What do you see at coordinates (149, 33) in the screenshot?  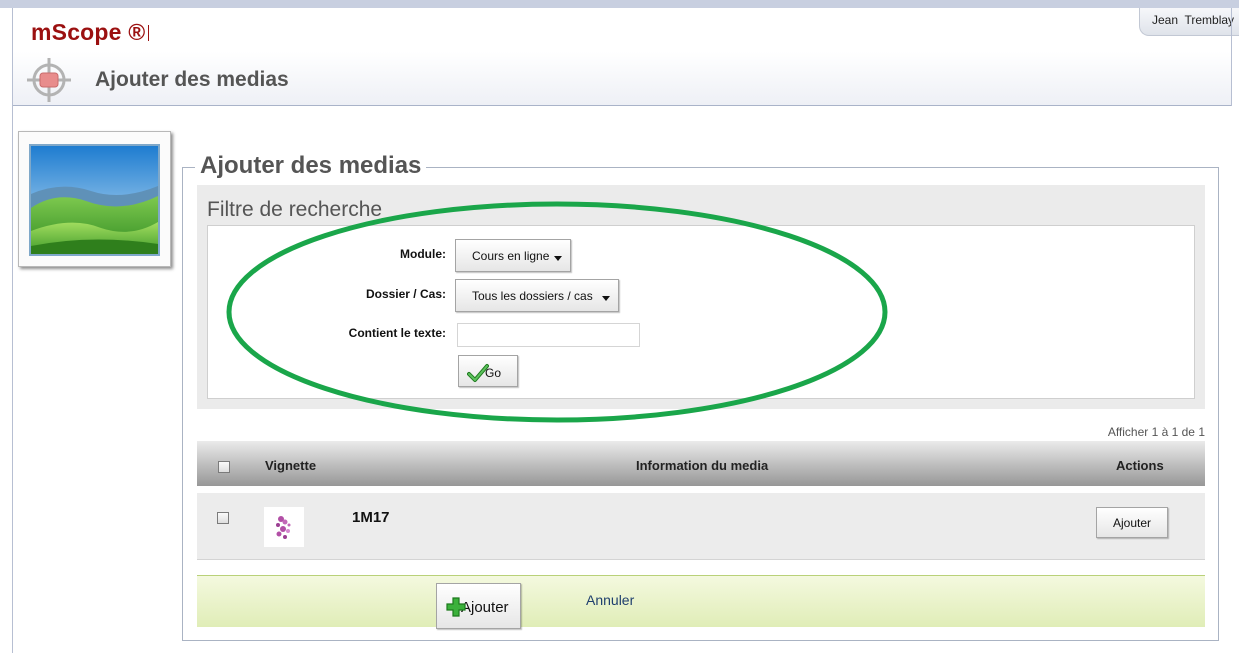 I see `text-cursor` at bounding box center [149, 33].